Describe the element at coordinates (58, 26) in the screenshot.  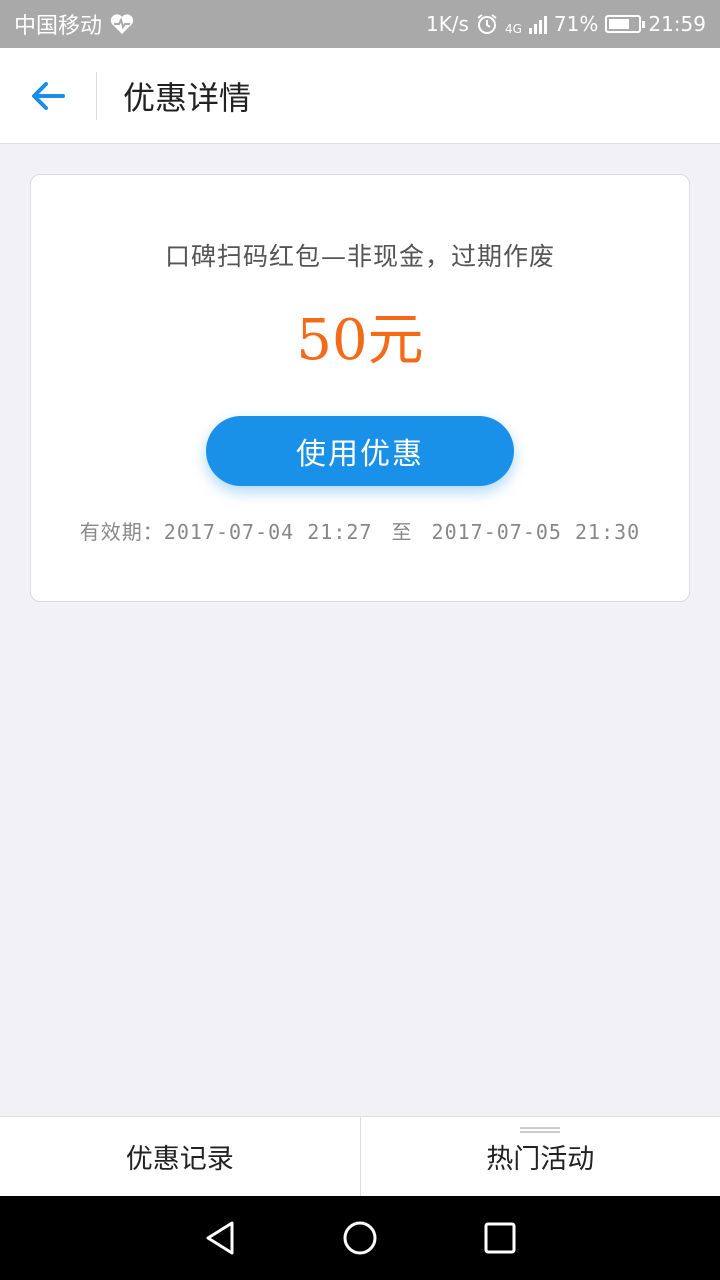
I see `carrier-label: 中国移动` at that location.